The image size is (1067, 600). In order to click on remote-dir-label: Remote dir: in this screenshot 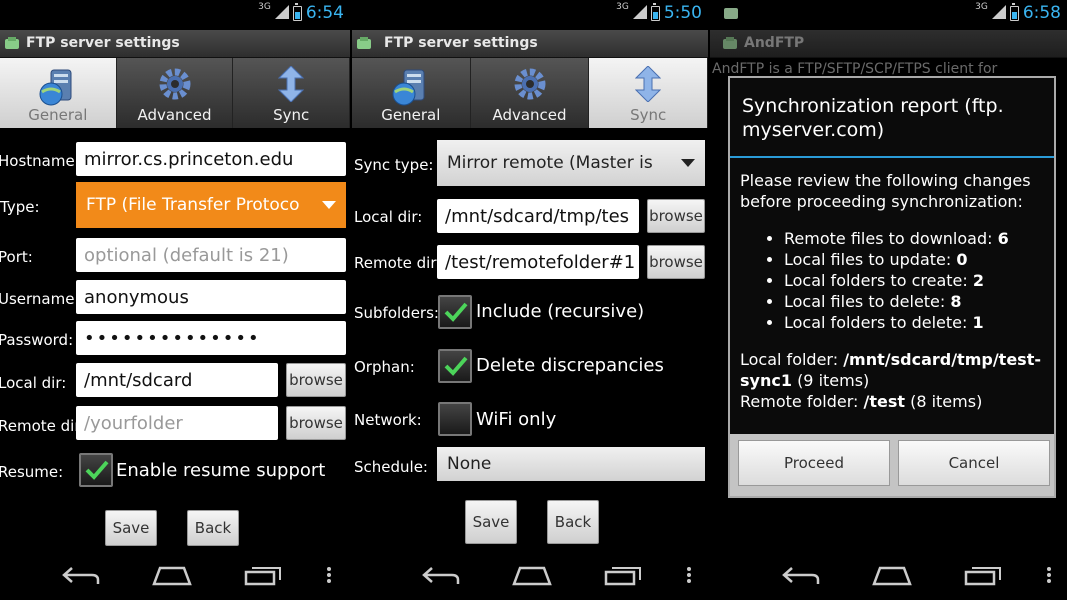, I will do `click(43, 426)`.